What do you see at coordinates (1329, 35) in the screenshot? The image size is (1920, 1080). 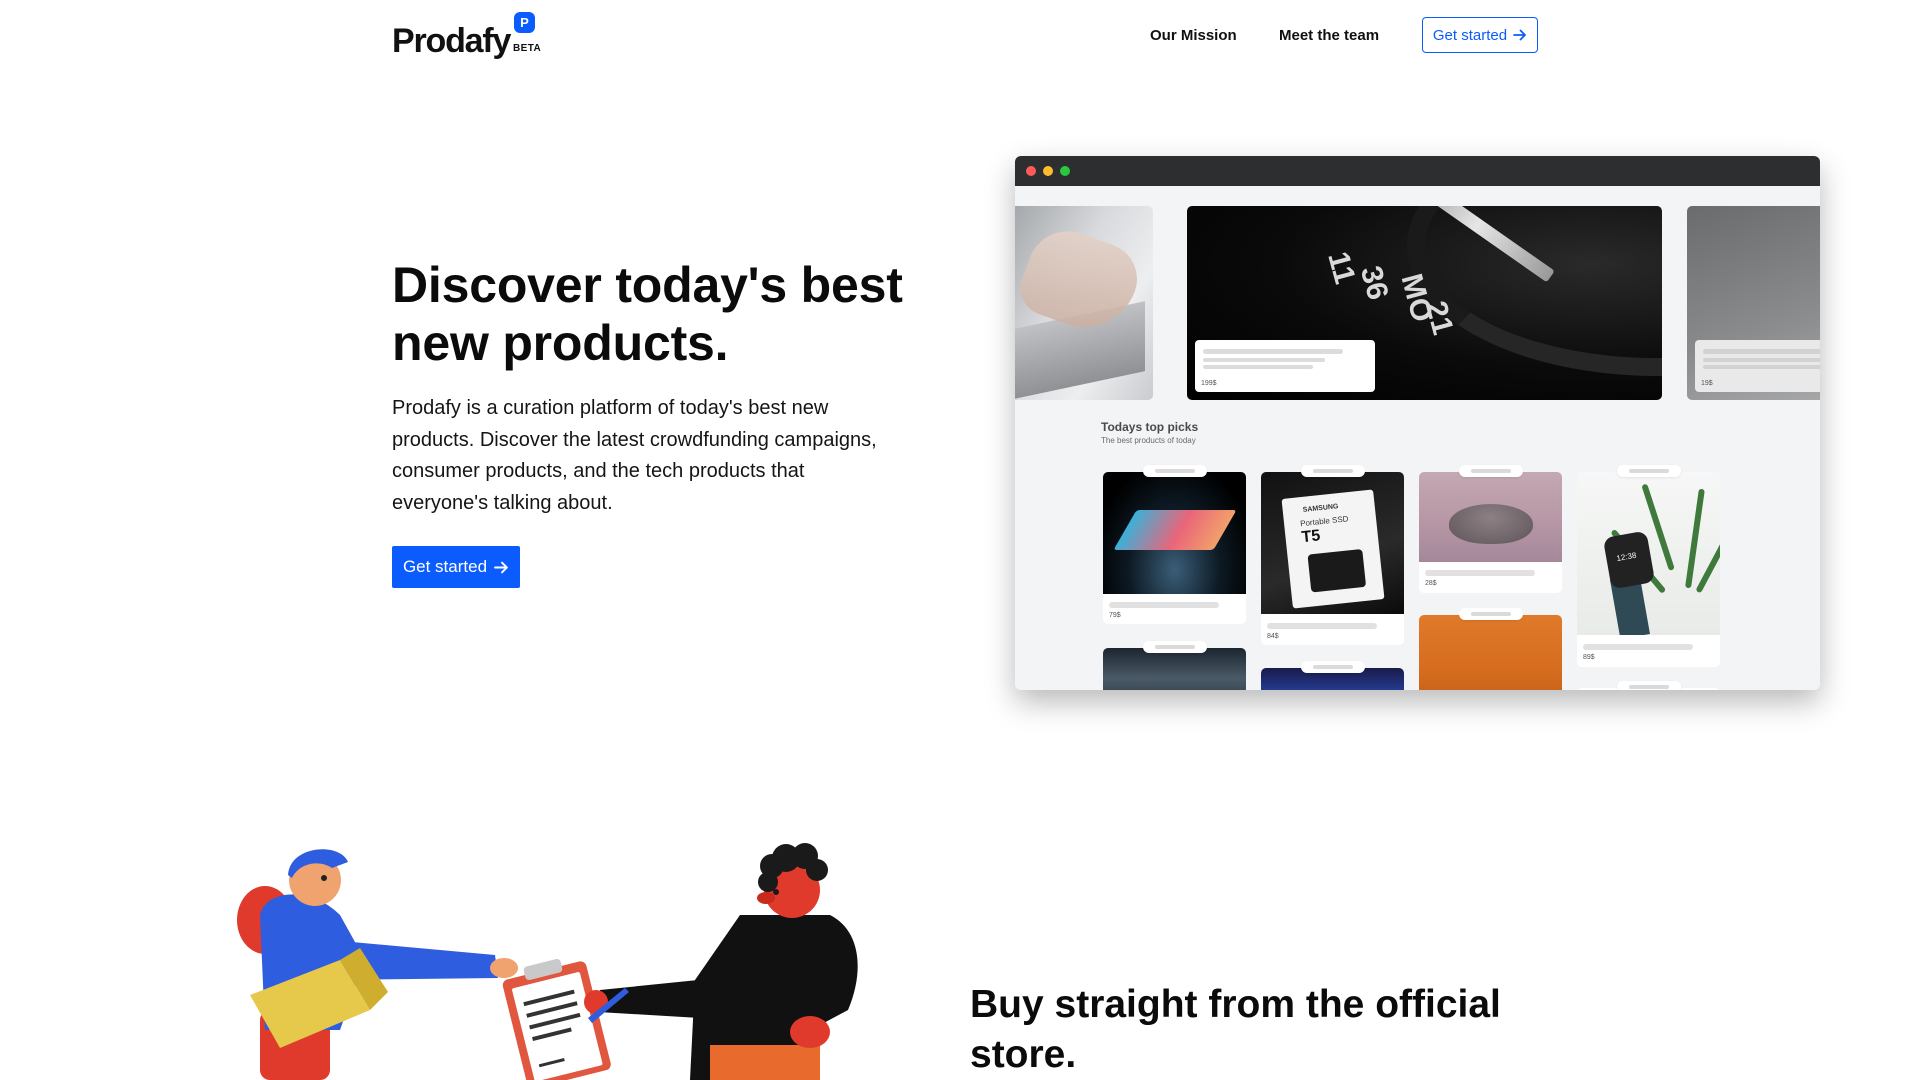 I see `nav-link-meet-the-team: Meet the team` at bounding box center [1329, 35].